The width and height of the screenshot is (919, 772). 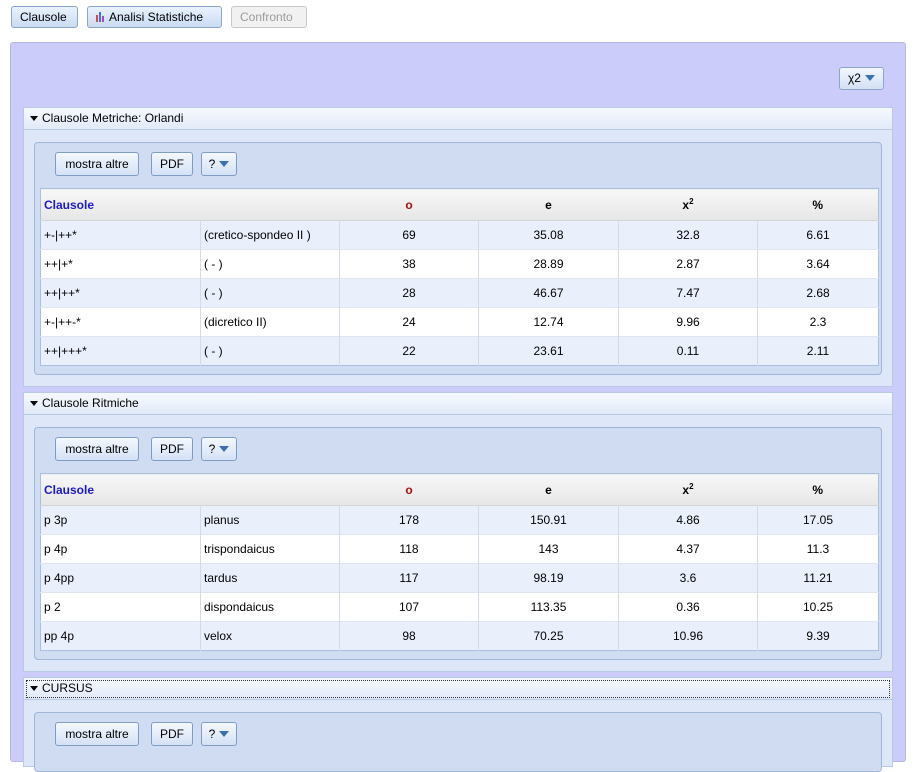 I want to click on cell-e: 143, so click(x=548, y=549).